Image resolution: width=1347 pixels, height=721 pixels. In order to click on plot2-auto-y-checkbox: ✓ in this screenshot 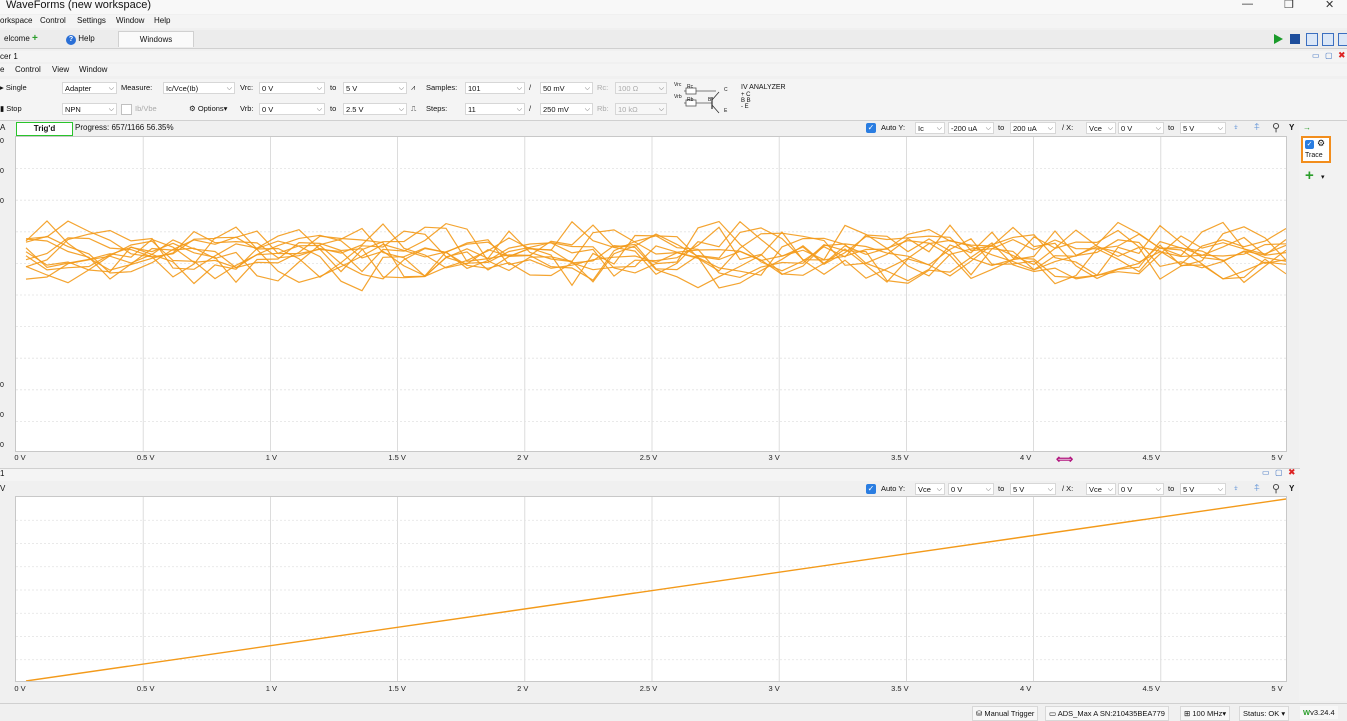, I will do `click(871, 489)`.